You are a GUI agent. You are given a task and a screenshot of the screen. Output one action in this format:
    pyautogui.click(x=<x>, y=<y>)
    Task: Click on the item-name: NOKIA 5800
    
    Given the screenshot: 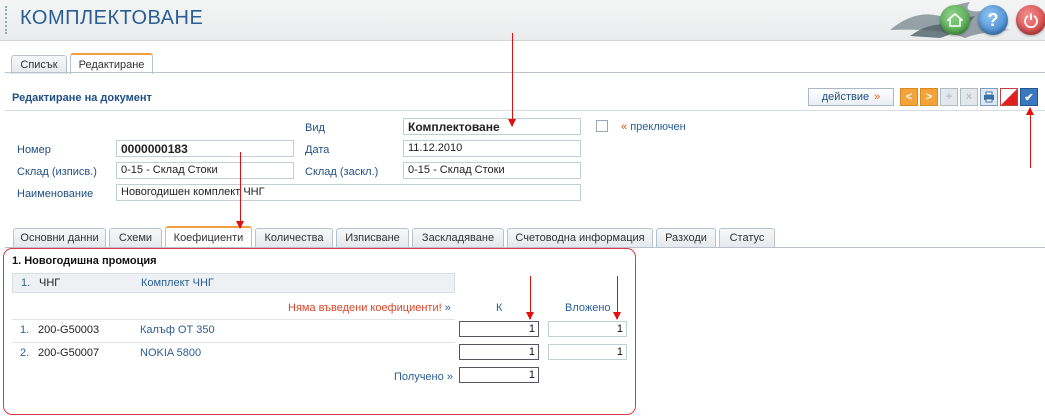 What is the action you would take?
    pyautogui.click(x=170, y=353)
    